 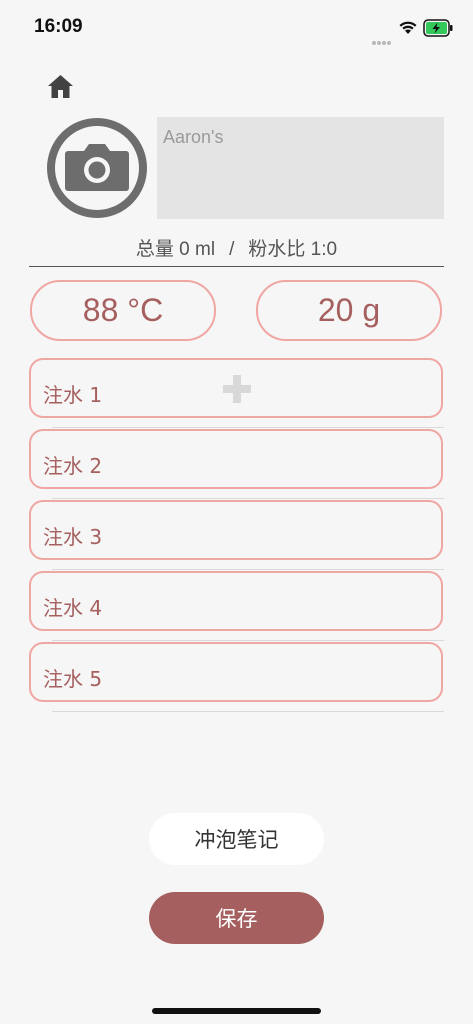 I want to click on pour-label: 注水 4, so click(x=73, y=608).